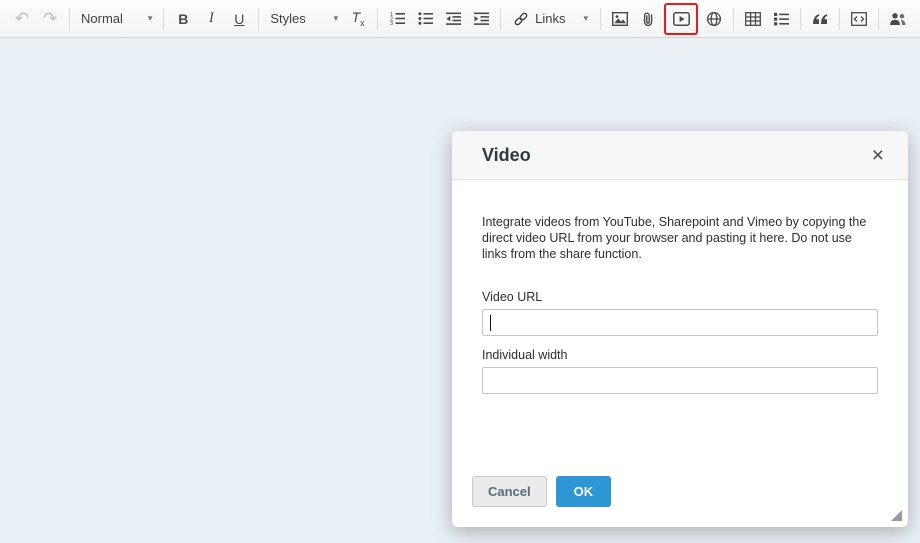 This screenshot has width=920, height=543. I want to click on insert-image-button, so click(620, 19).